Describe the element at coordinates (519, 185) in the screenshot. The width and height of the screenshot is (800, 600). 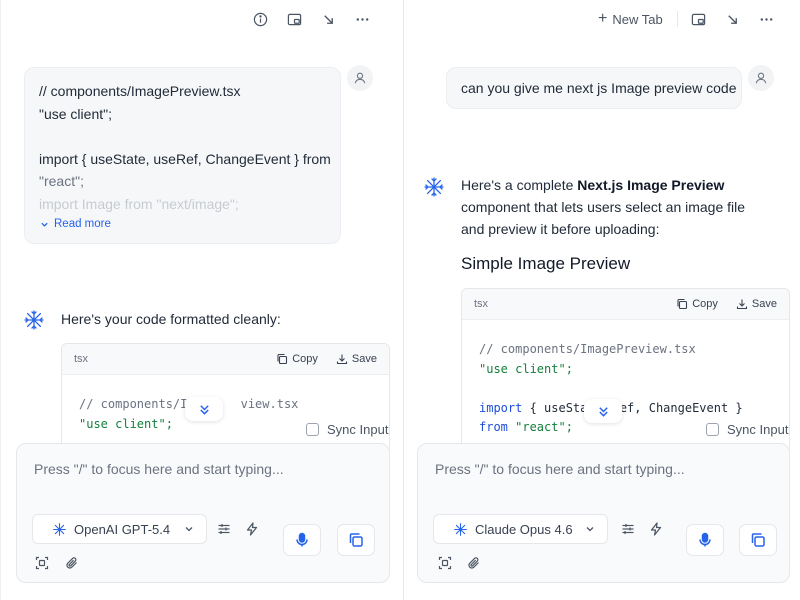
I see `assistant-text: Here's a complete` at that location.